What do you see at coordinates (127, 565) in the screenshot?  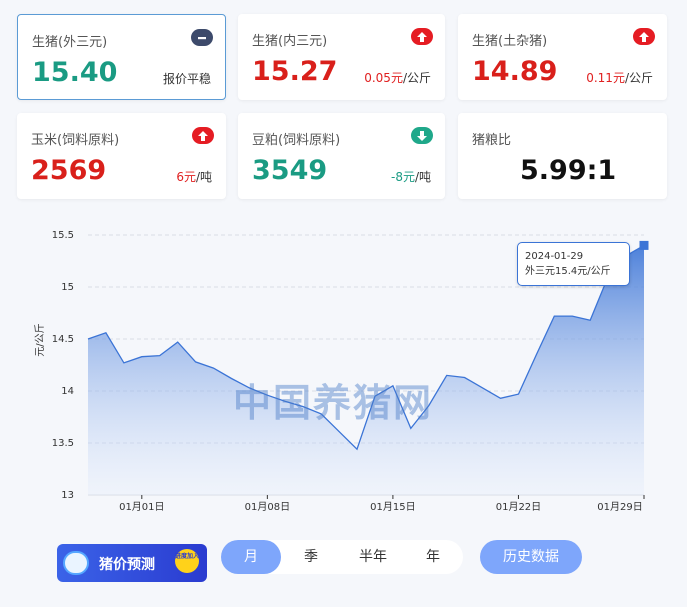 I see `price-forecast-label: 猪价预测` at bounding box center [127, 565].